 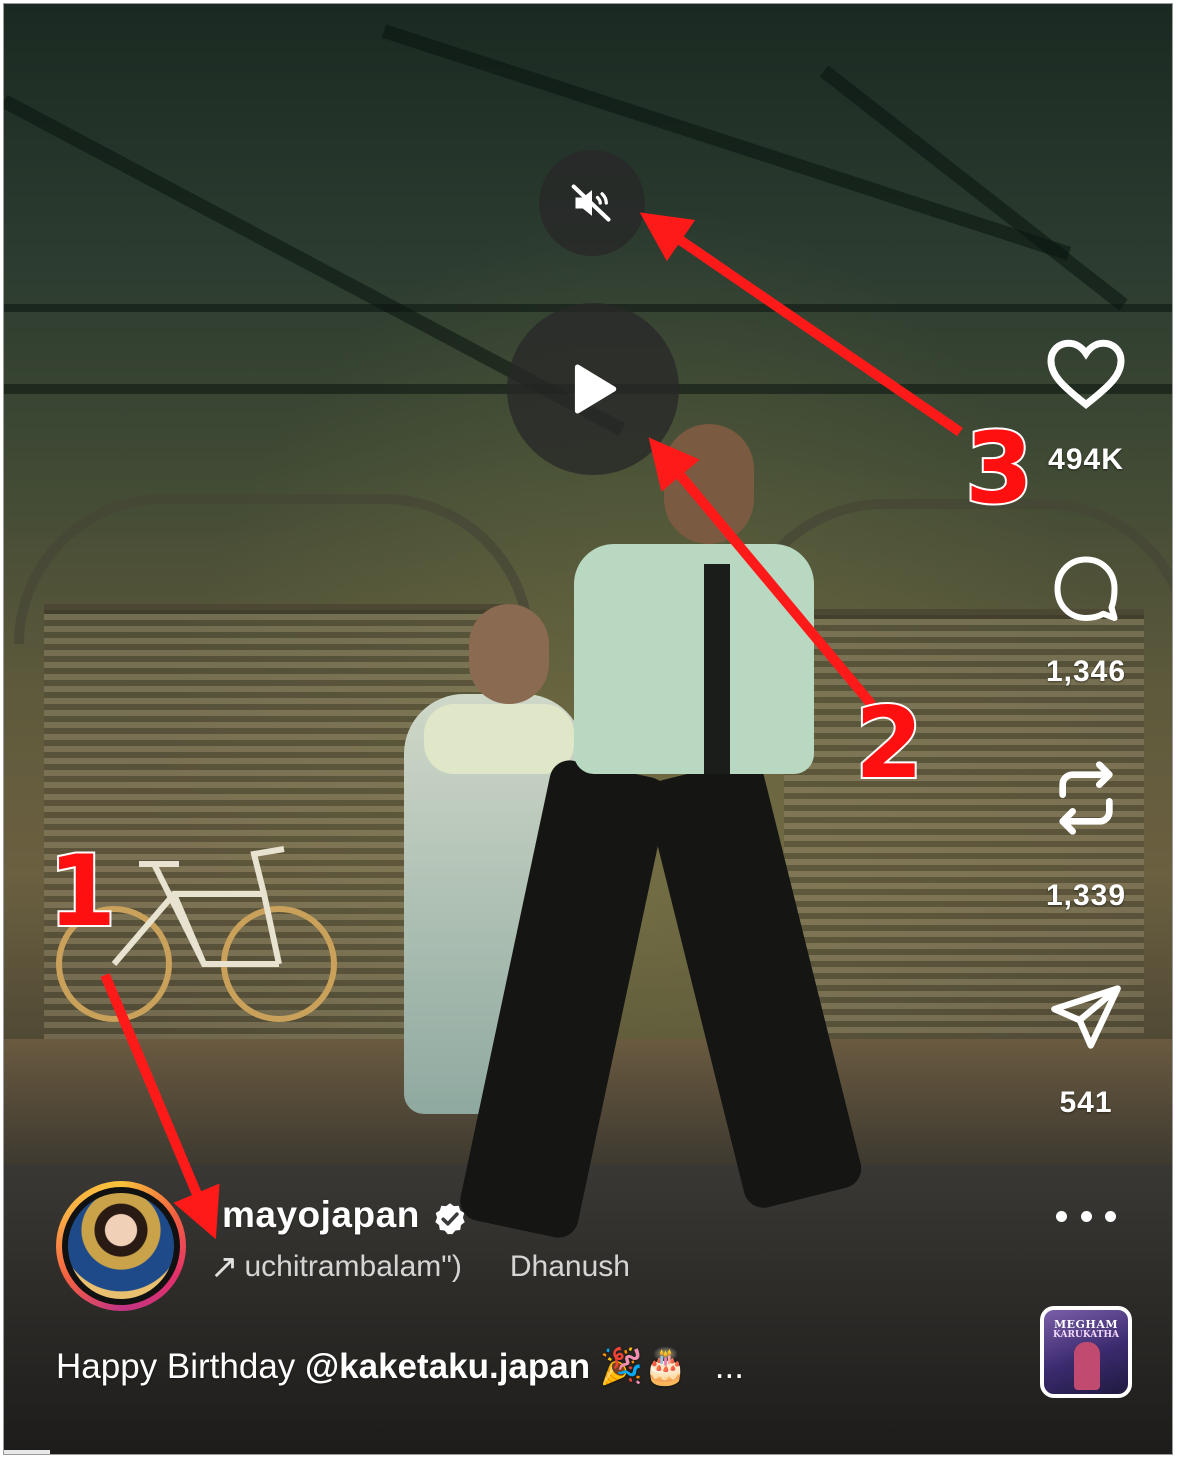 I want to click on caption-mention: @kaketaku.japan, so click(x=447, y=1366).